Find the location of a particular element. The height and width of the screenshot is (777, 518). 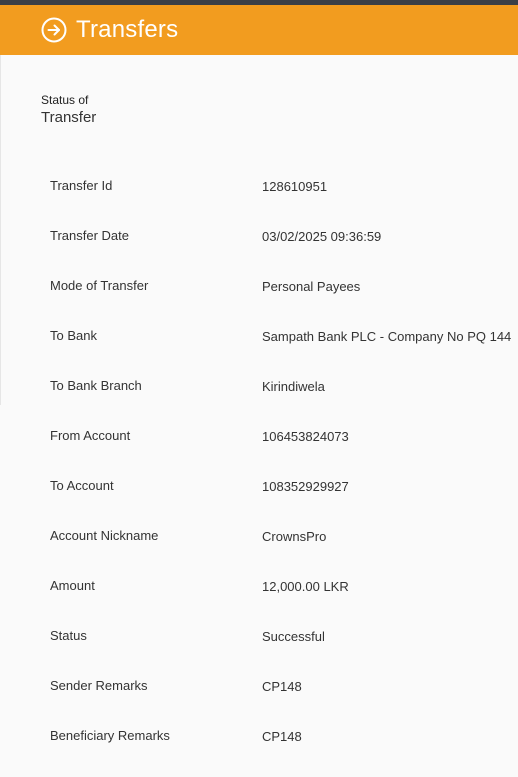

arrow-right-circle-icon is located at coordinates (54, 30).